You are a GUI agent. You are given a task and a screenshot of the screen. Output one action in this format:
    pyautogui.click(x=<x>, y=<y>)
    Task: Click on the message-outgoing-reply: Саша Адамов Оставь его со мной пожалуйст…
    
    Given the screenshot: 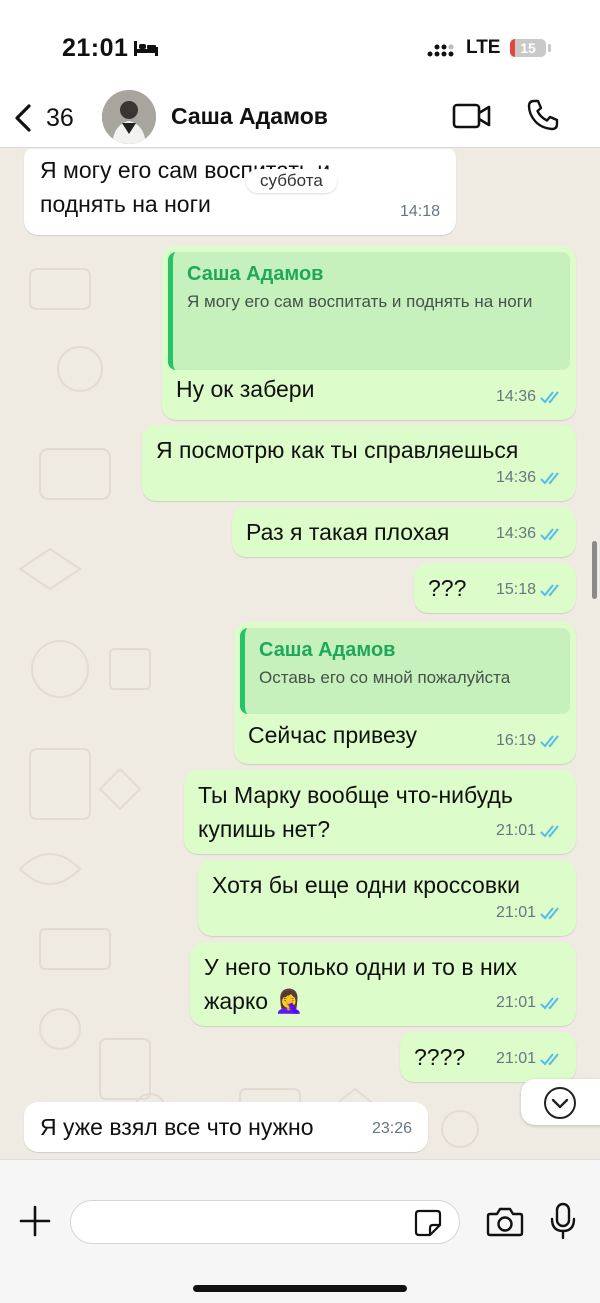 What is the action you would take?
    pyautogui.click(x=405, y=693)
    